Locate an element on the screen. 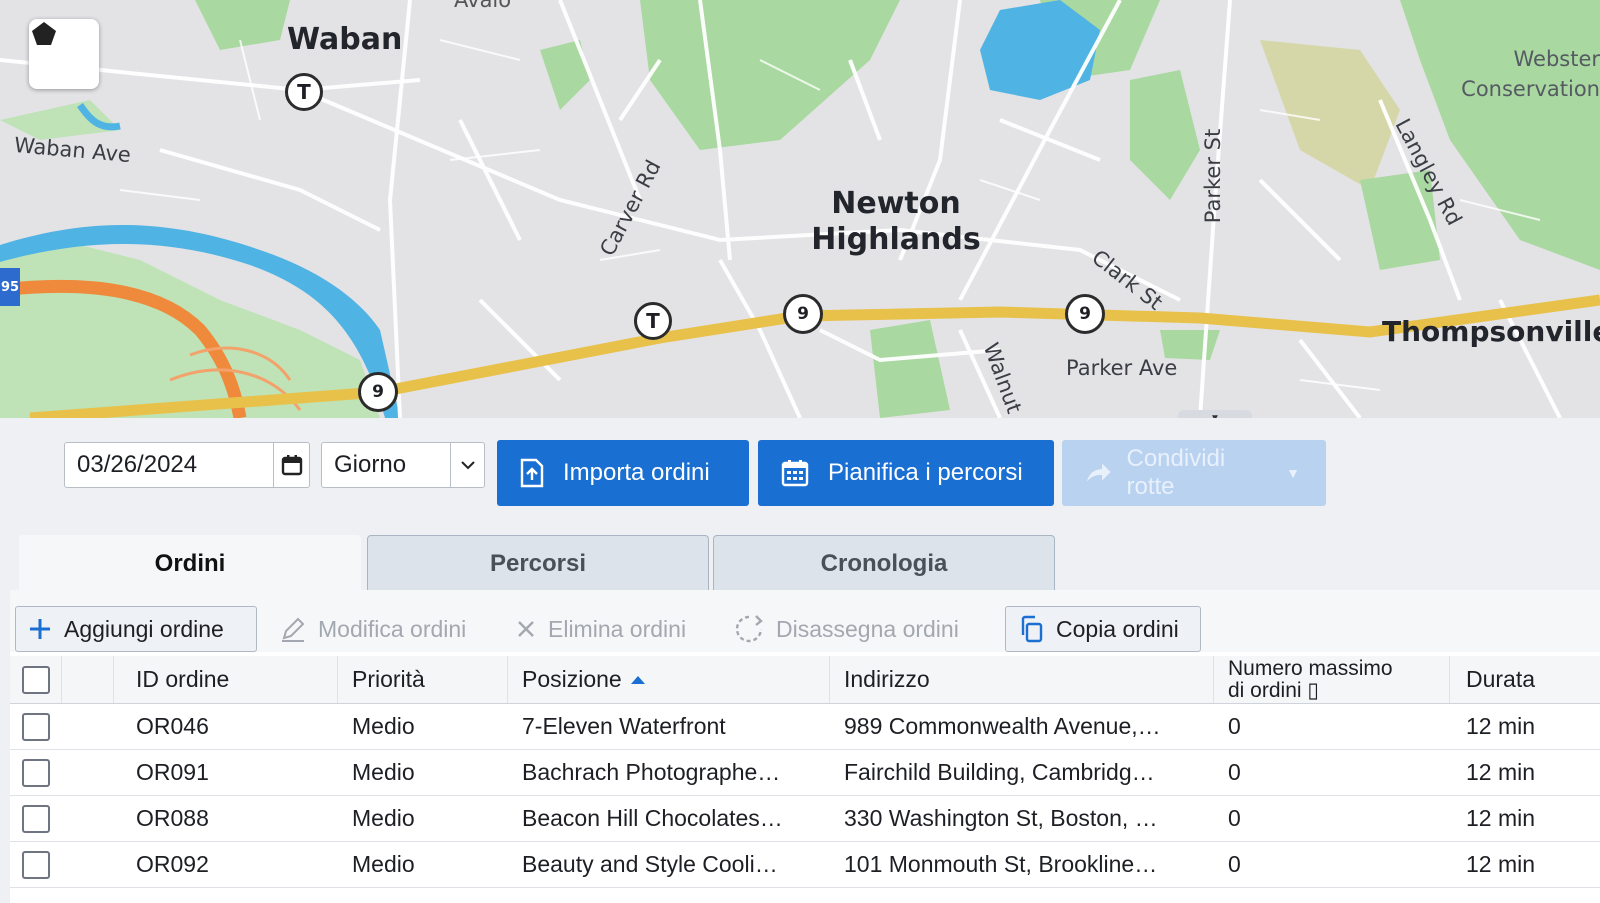 This screenshot has width=1600, height=903. unassign-orders-button: Disassegna ordini is located at coordinates (846, 629).